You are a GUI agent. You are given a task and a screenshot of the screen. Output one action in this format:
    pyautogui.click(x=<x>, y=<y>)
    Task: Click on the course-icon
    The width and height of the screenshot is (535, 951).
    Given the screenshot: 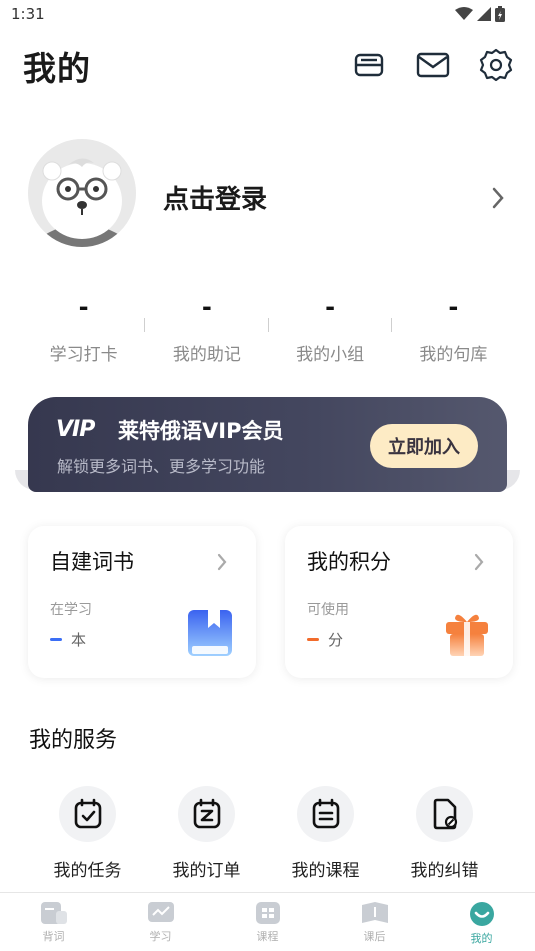 What is the action you would take?
    pyautogui.click(x=325, y=813)
    